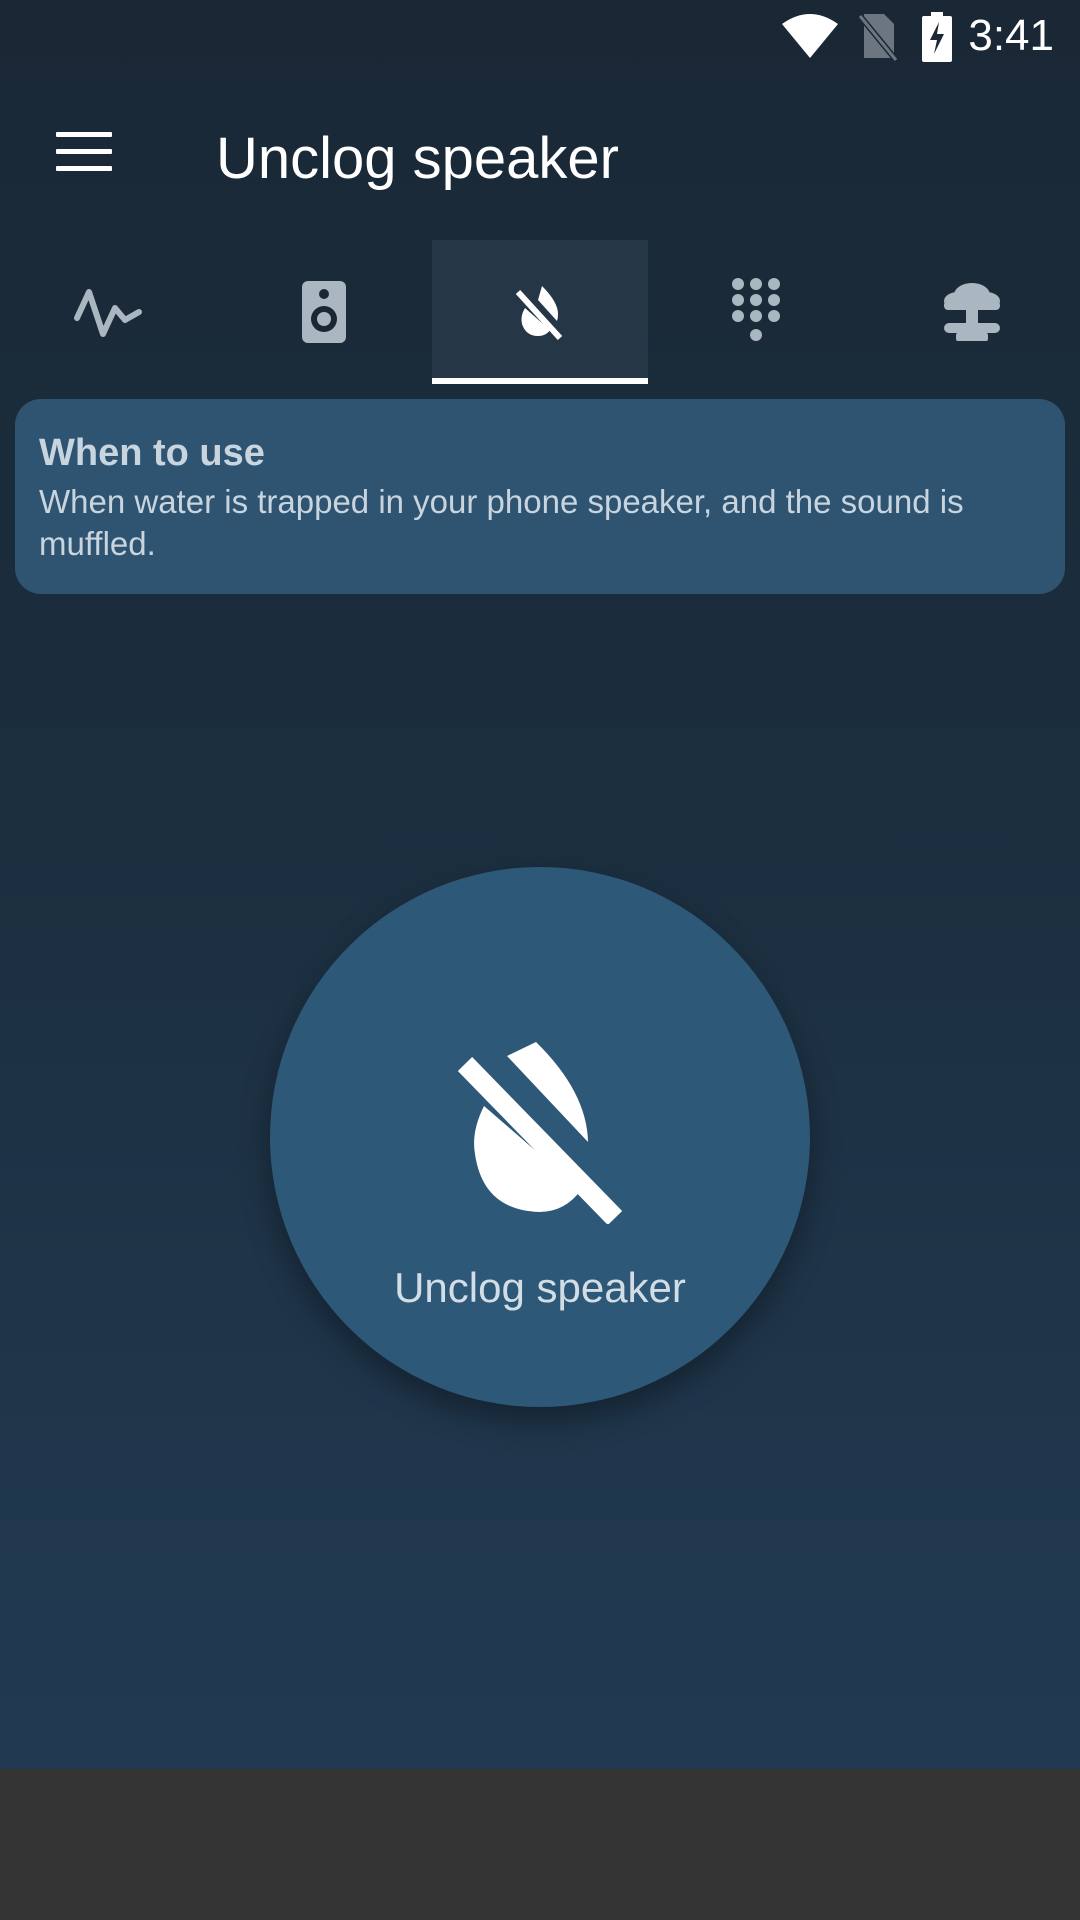 The height and width of the screenshot is (1920, 1080). What do you see at coordinates (540, 1844) in the screenshot?
I see `navigation-bar` at bounding box center [540, 1844].